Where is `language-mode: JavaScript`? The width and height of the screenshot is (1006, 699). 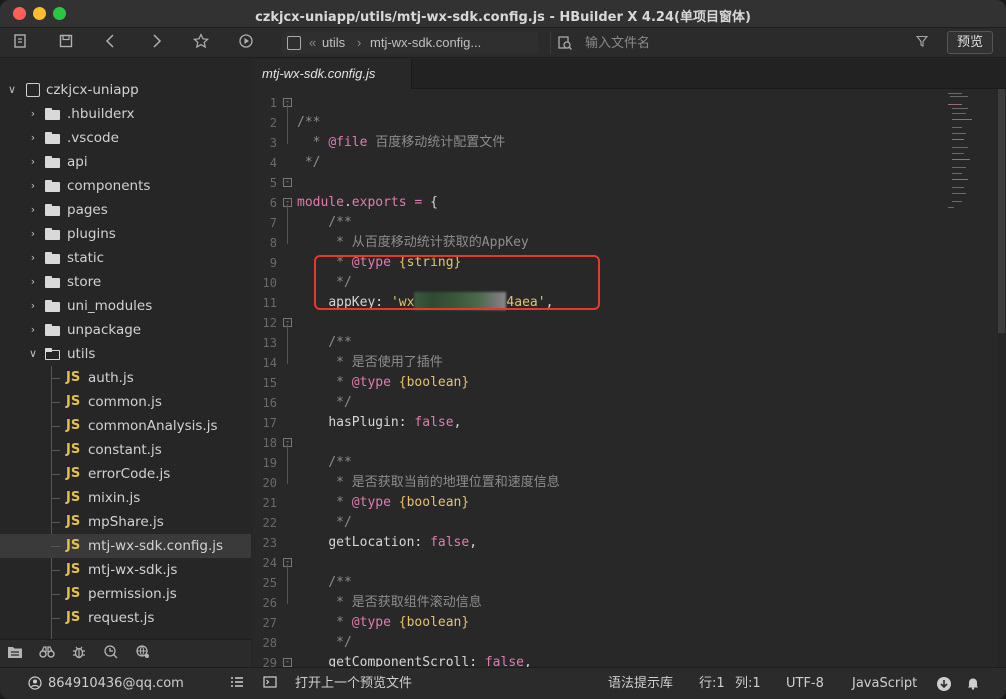 language-mode: JavaScript is located at coordinates (884, 683).